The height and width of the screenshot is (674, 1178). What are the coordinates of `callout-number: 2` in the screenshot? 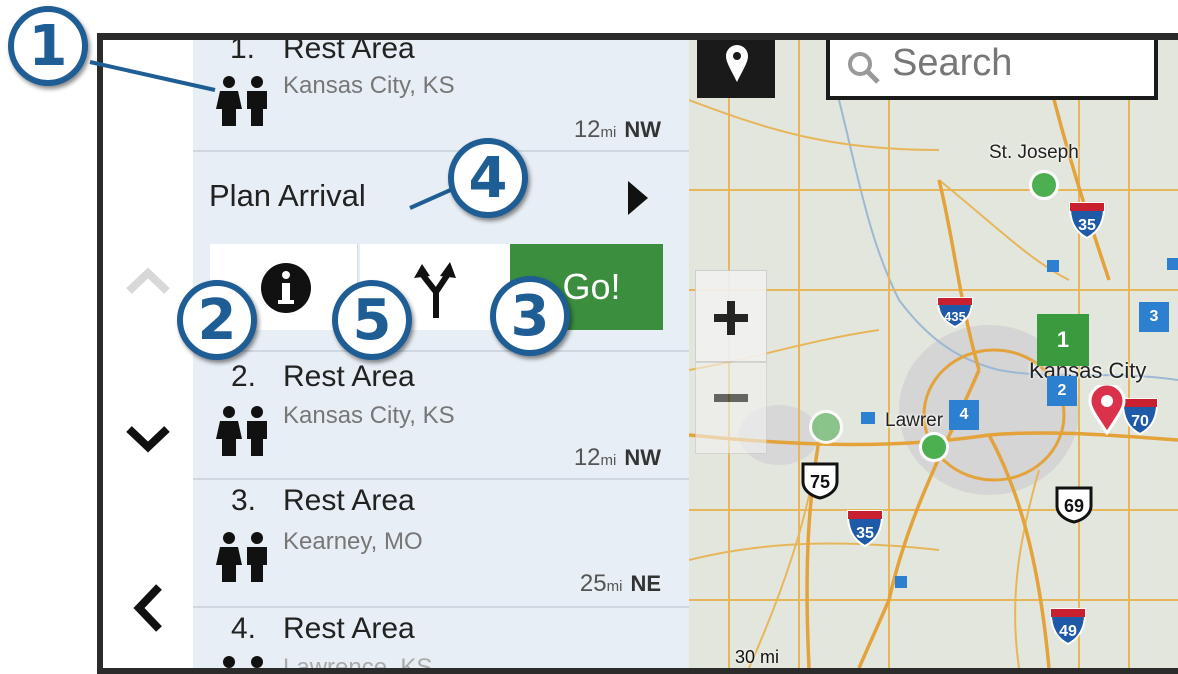 It's located at (217, 320).